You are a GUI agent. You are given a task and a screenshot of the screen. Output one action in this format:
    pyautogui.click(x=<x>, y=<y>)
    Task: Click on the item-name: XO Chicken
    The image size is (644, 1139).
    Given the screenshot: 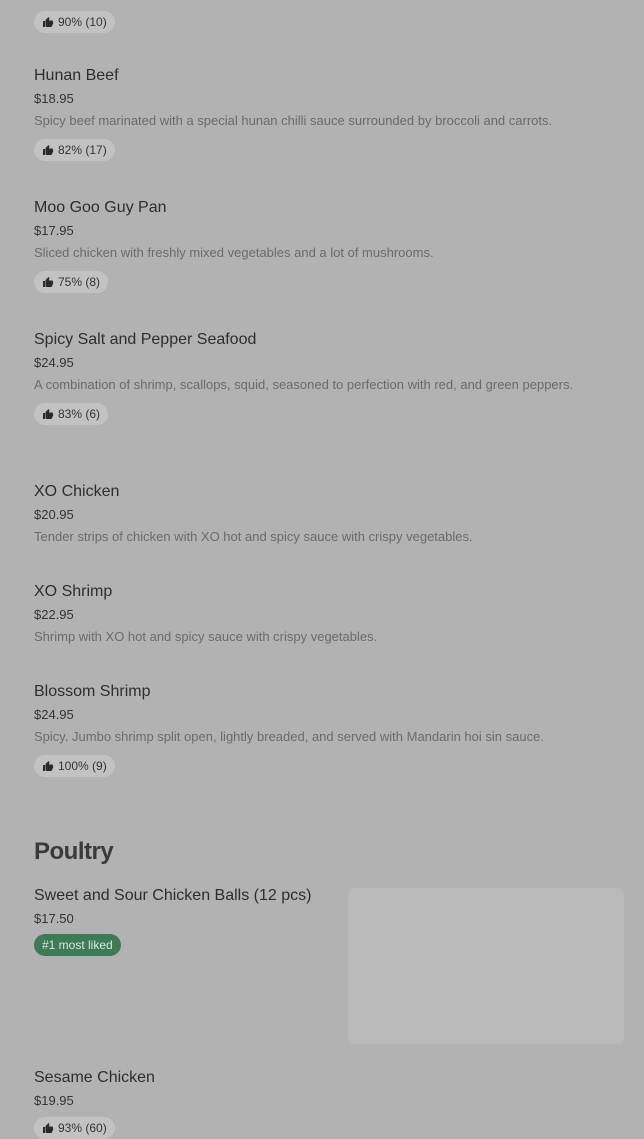 What is the action you would take?
    pyautogui.click(x=77, y=491)
    